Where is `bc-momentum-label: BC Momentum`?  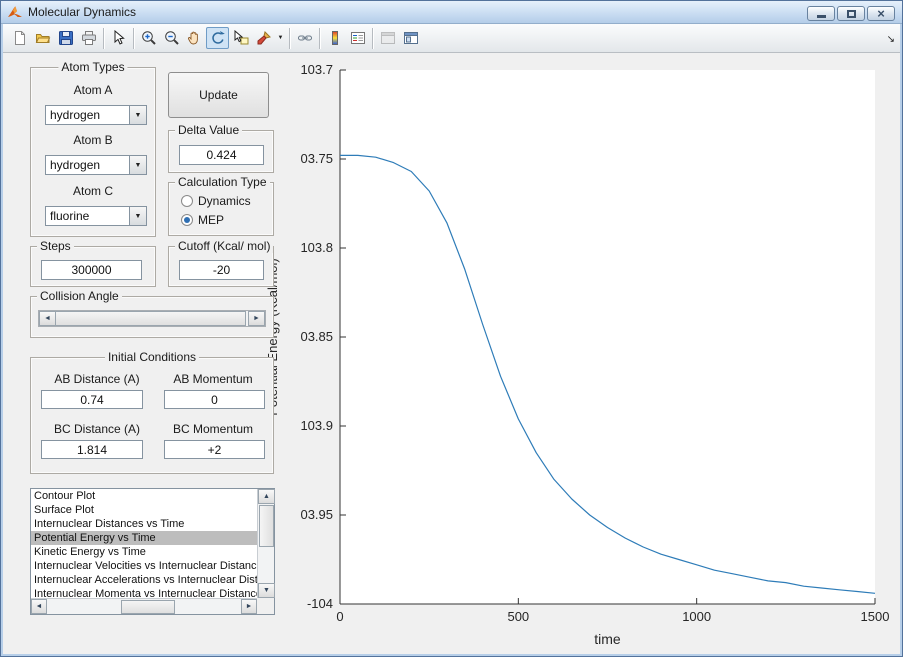 bc-momentum-label: BC Momentum is located at coordinates (213, 429).